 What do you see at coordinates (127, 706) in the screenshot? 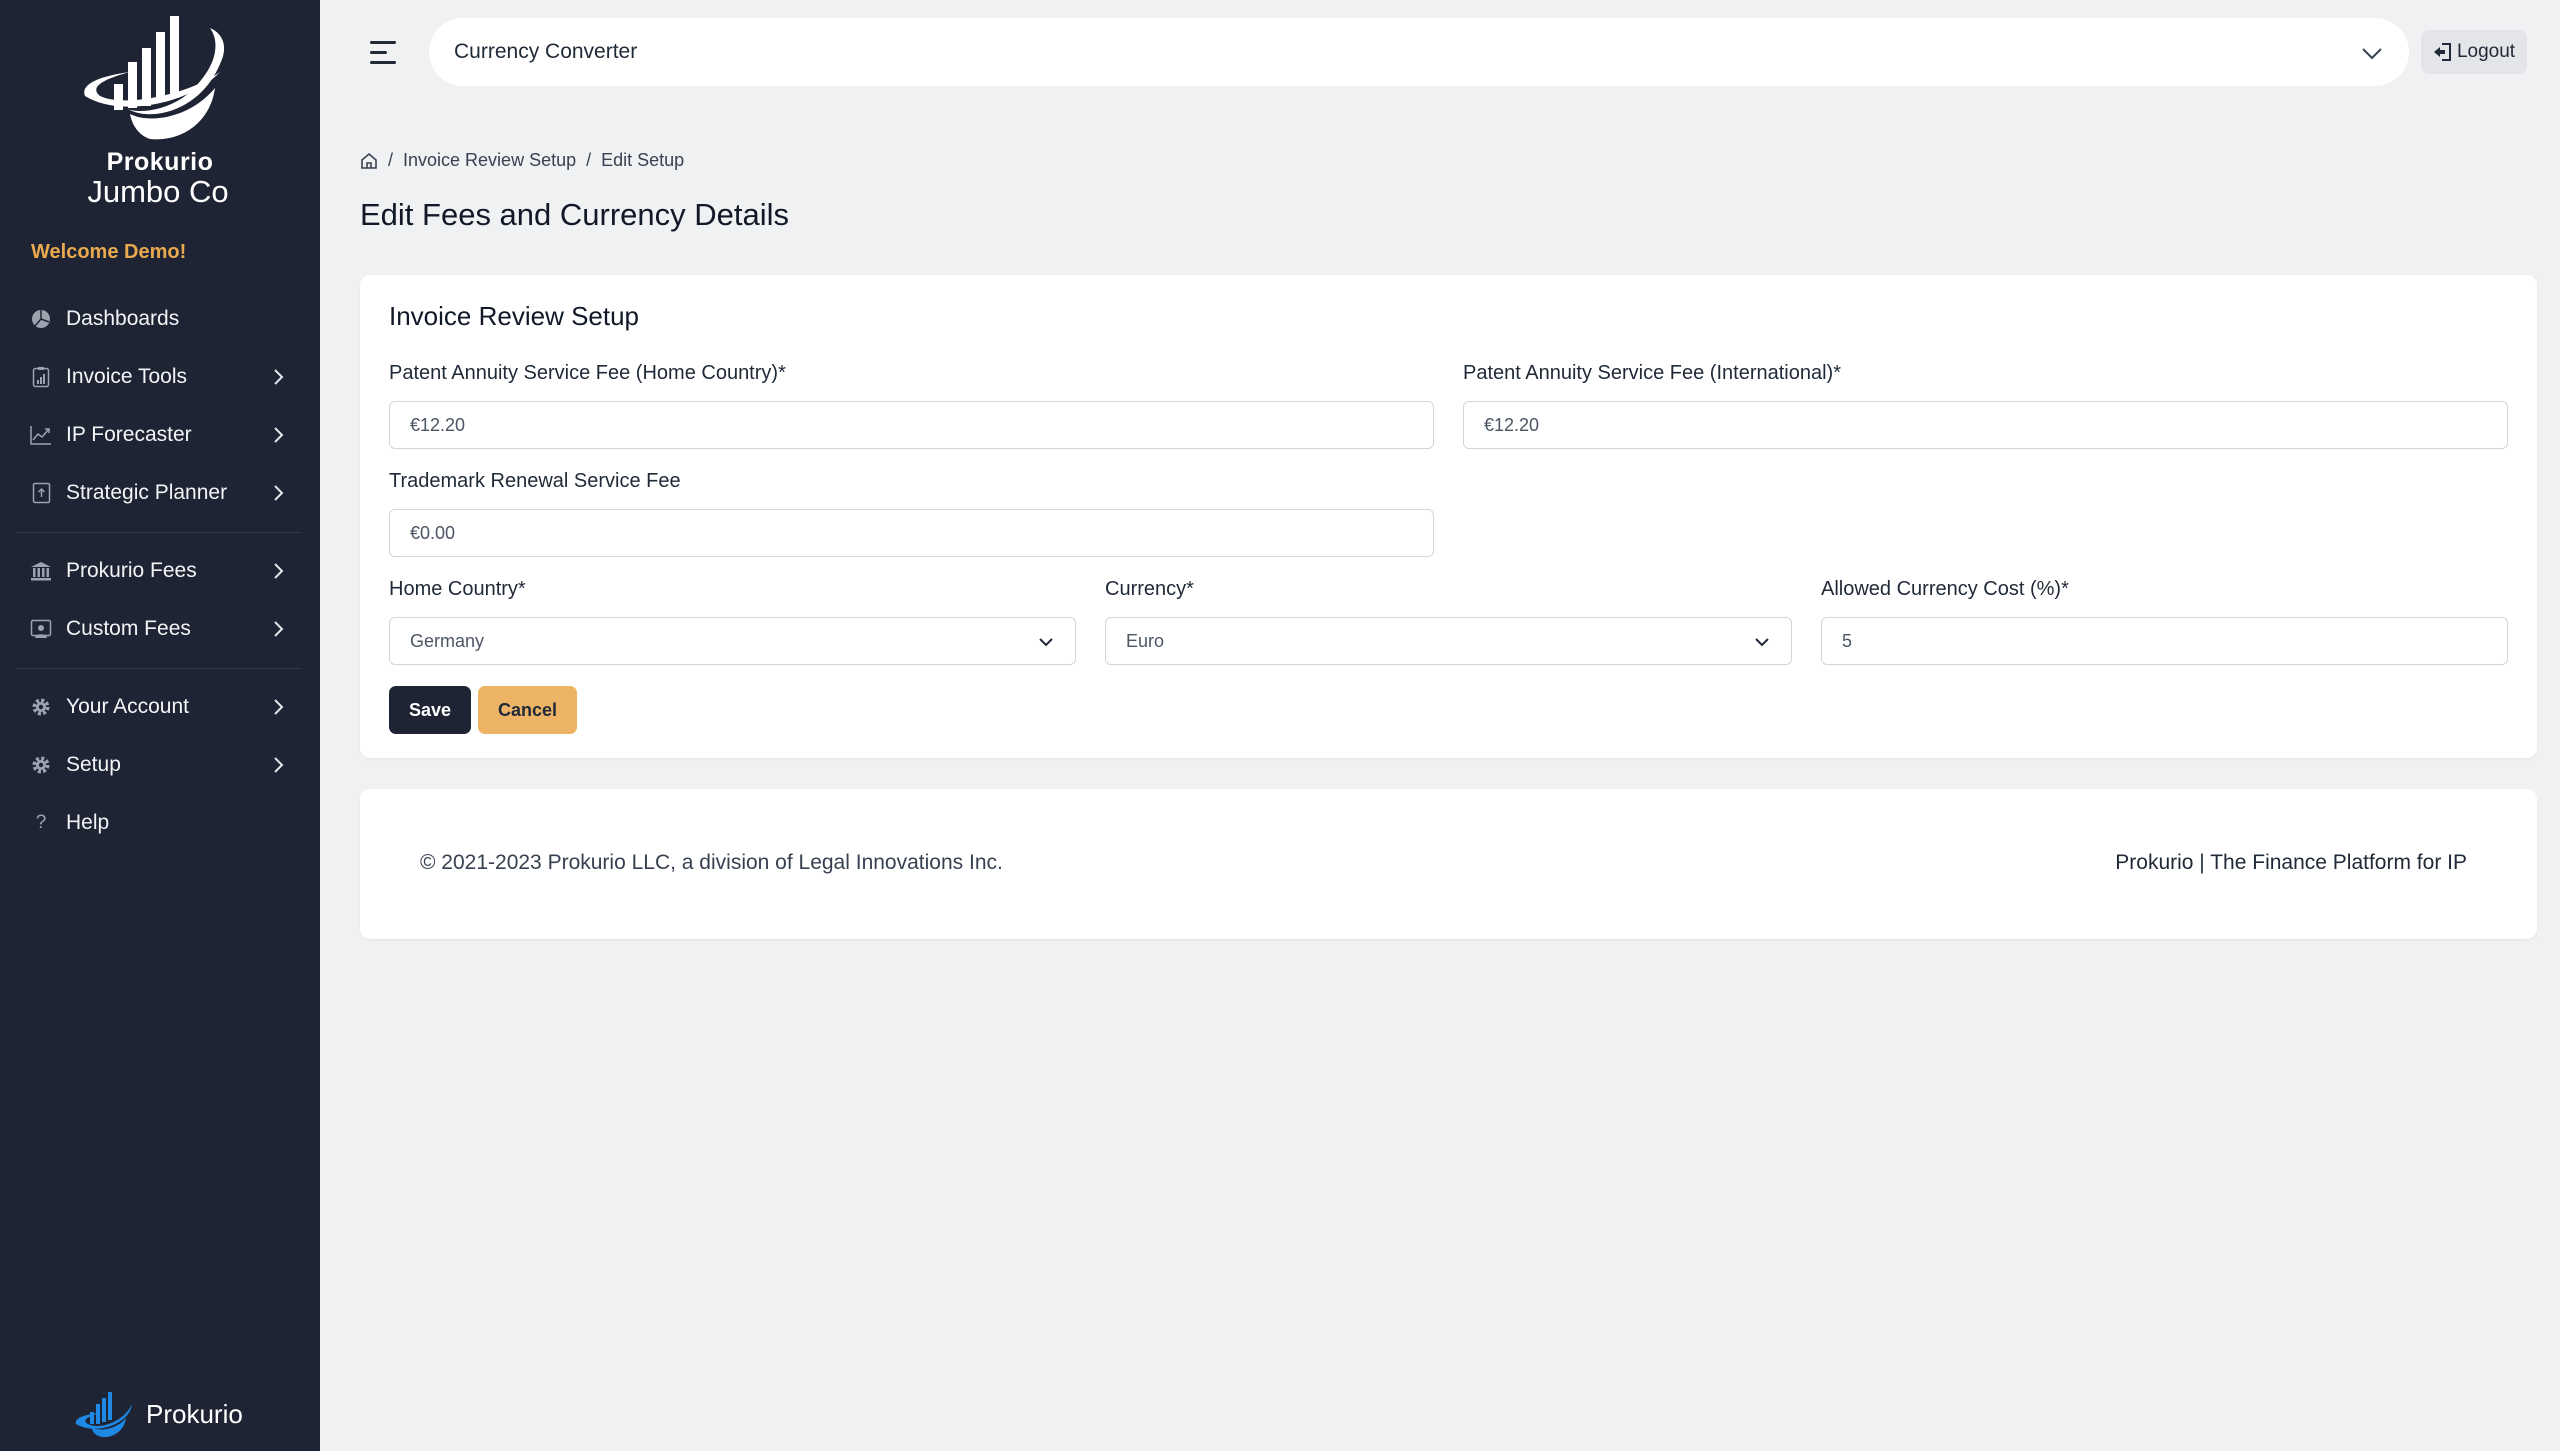
I see `sidebar-item-label: Your Account` at bounding box center [127, 706].